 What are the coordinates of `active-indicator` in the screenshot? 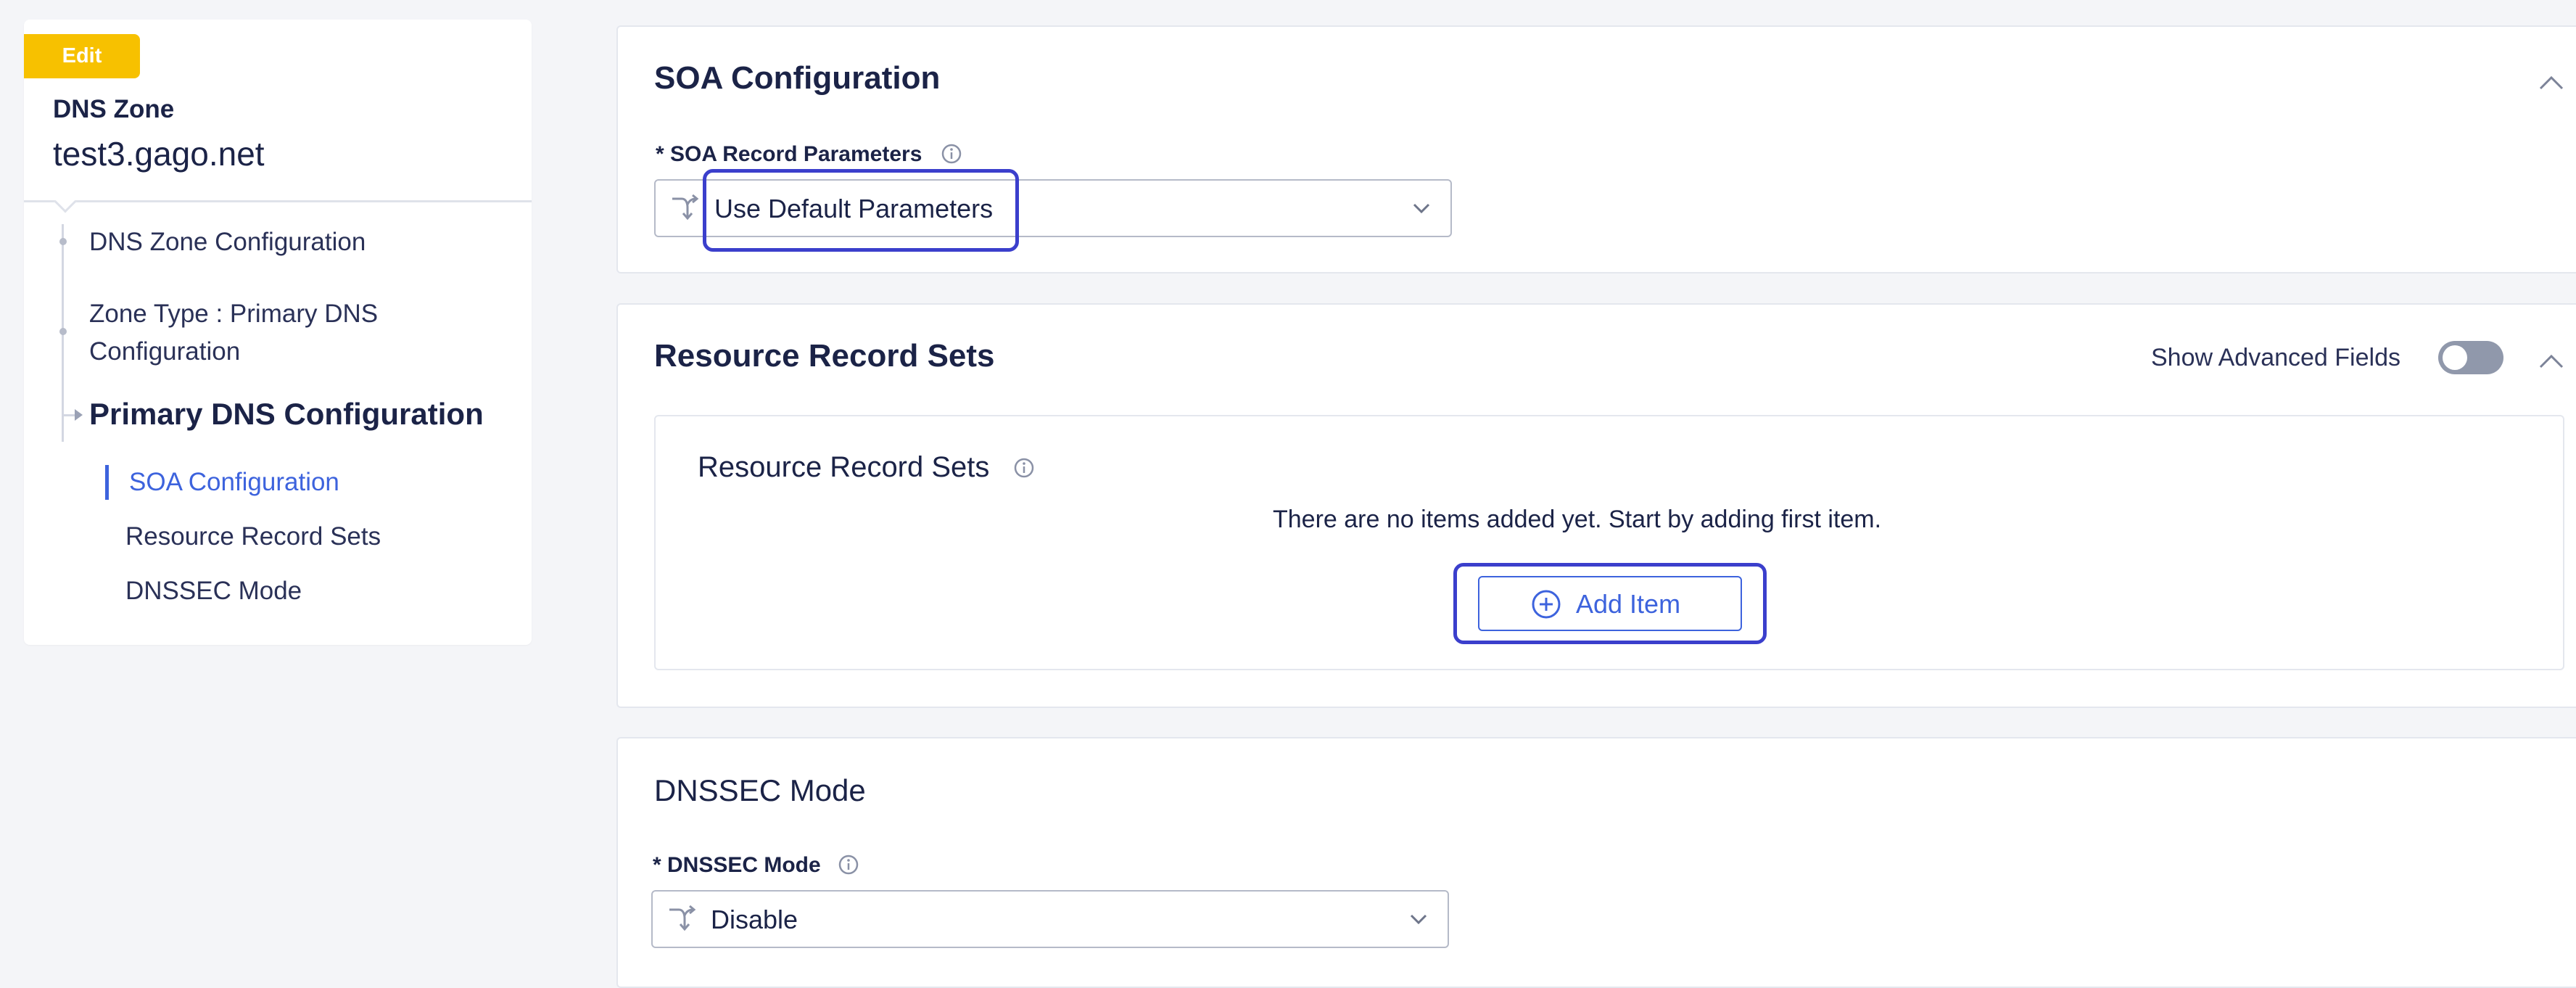 It's located at (107, 482).